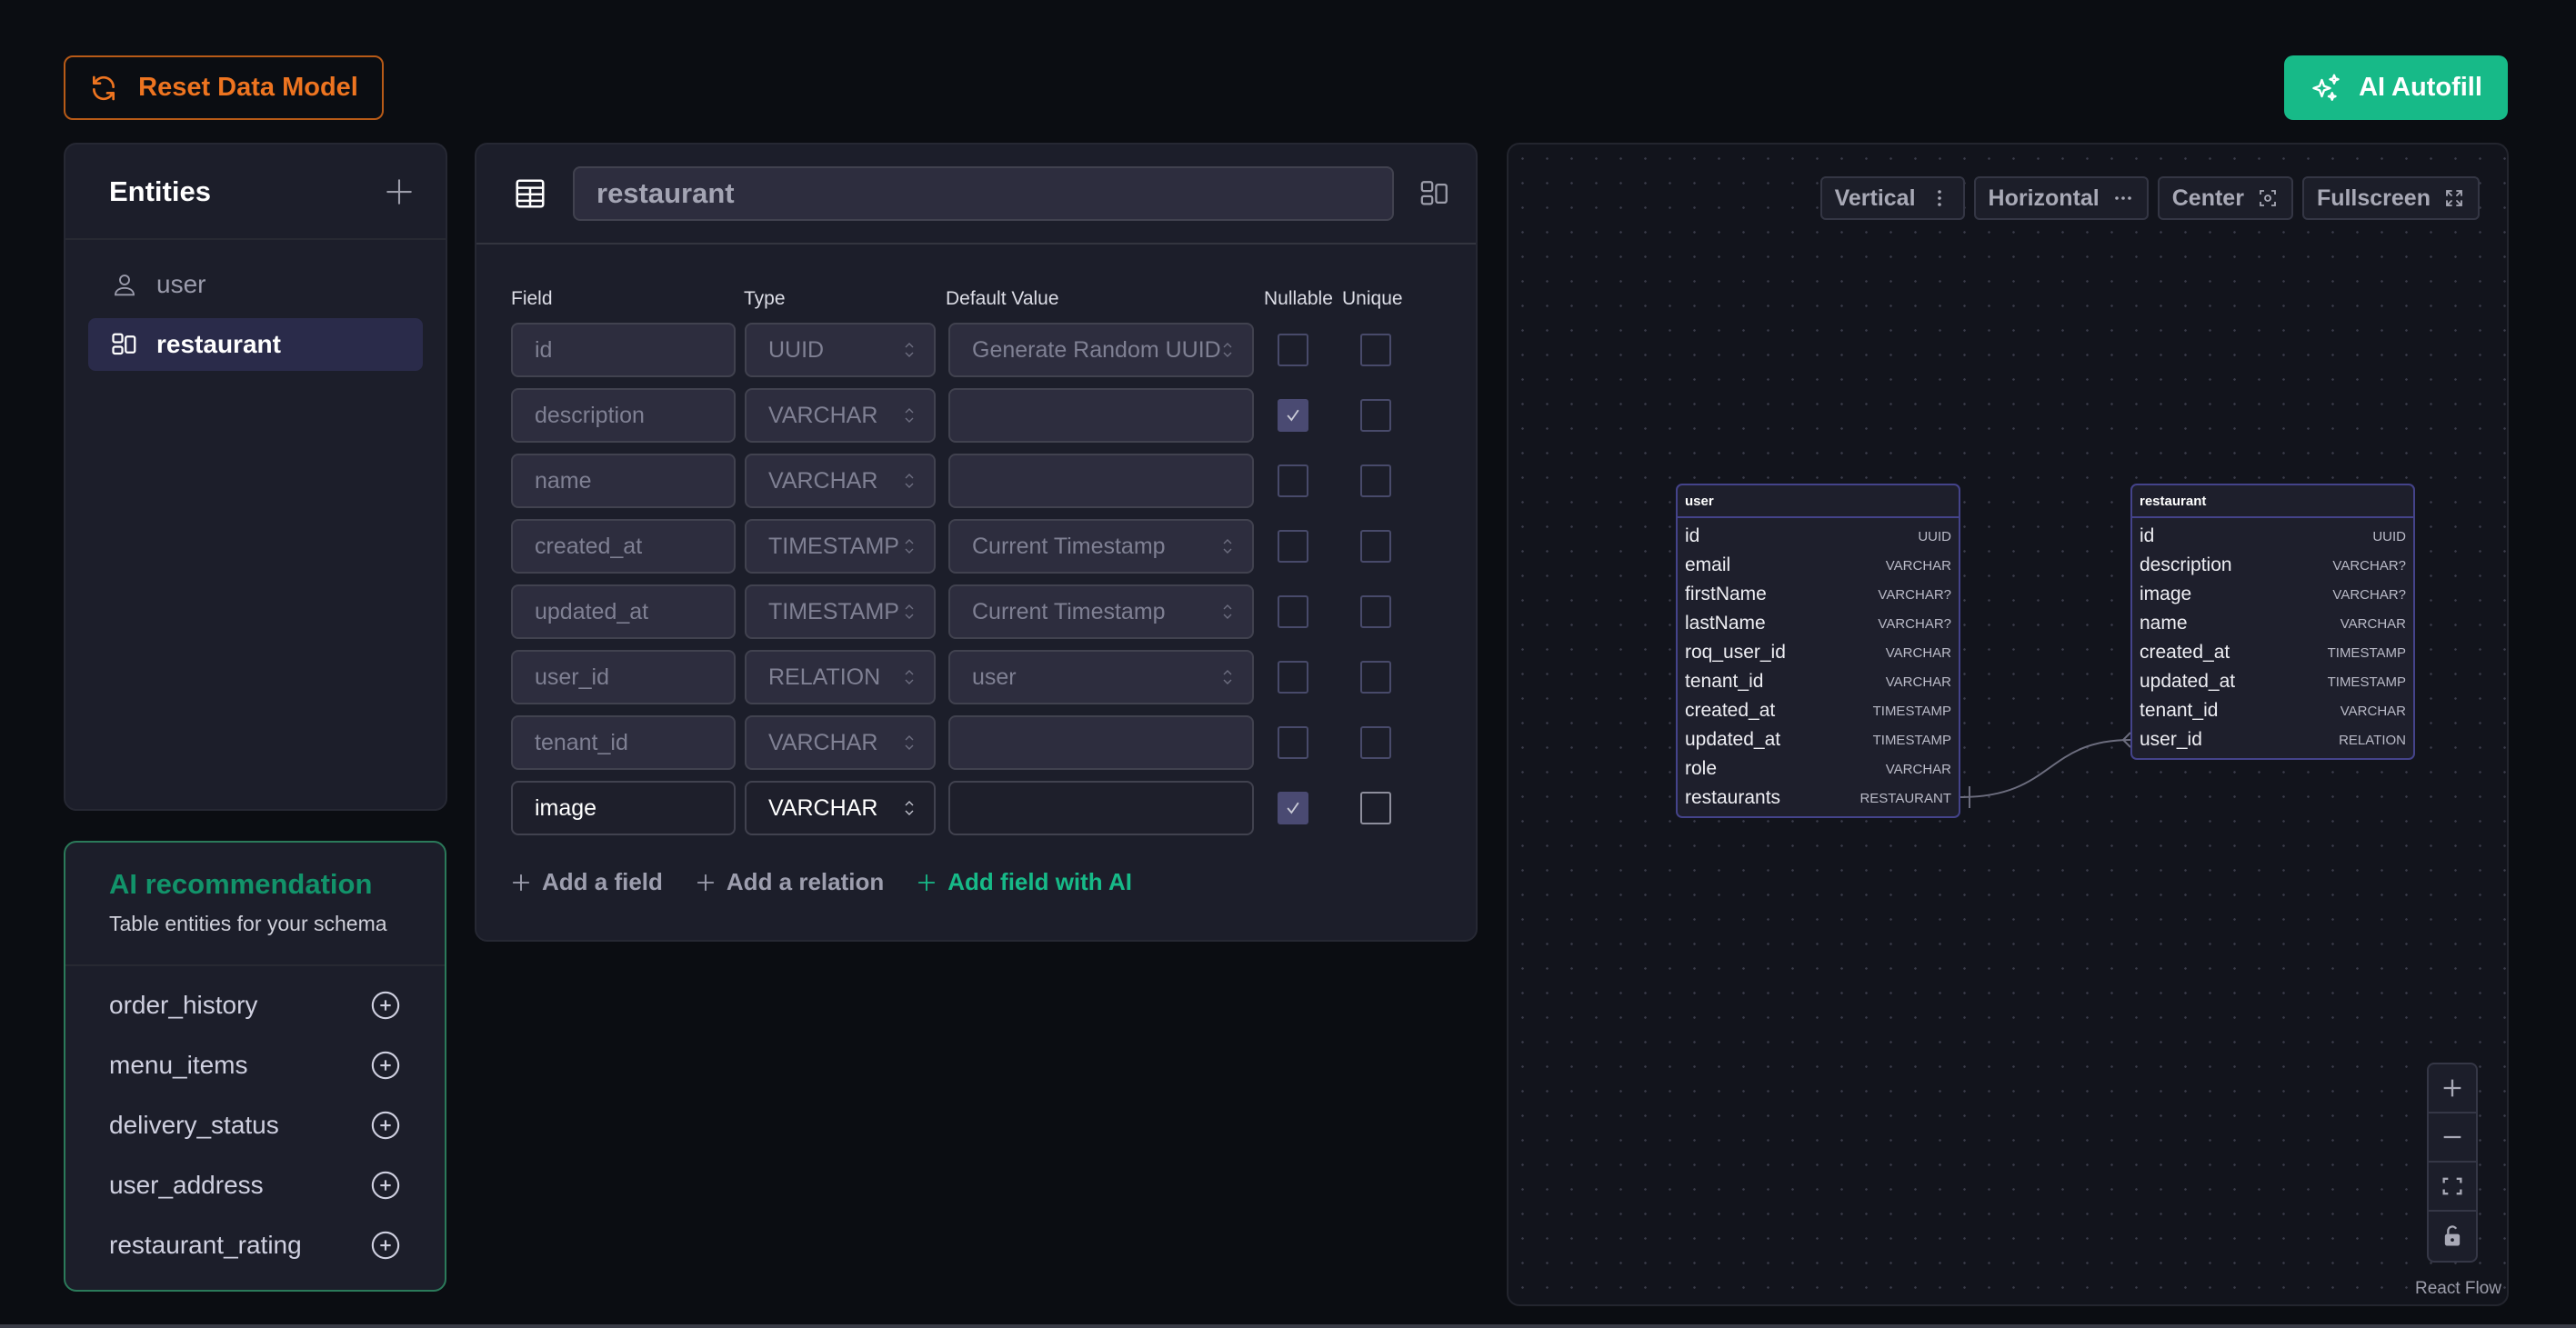 Image resolution: width=2576 pixels, height=1328 pixels. I want to click on editor-header, so click(976, 195).